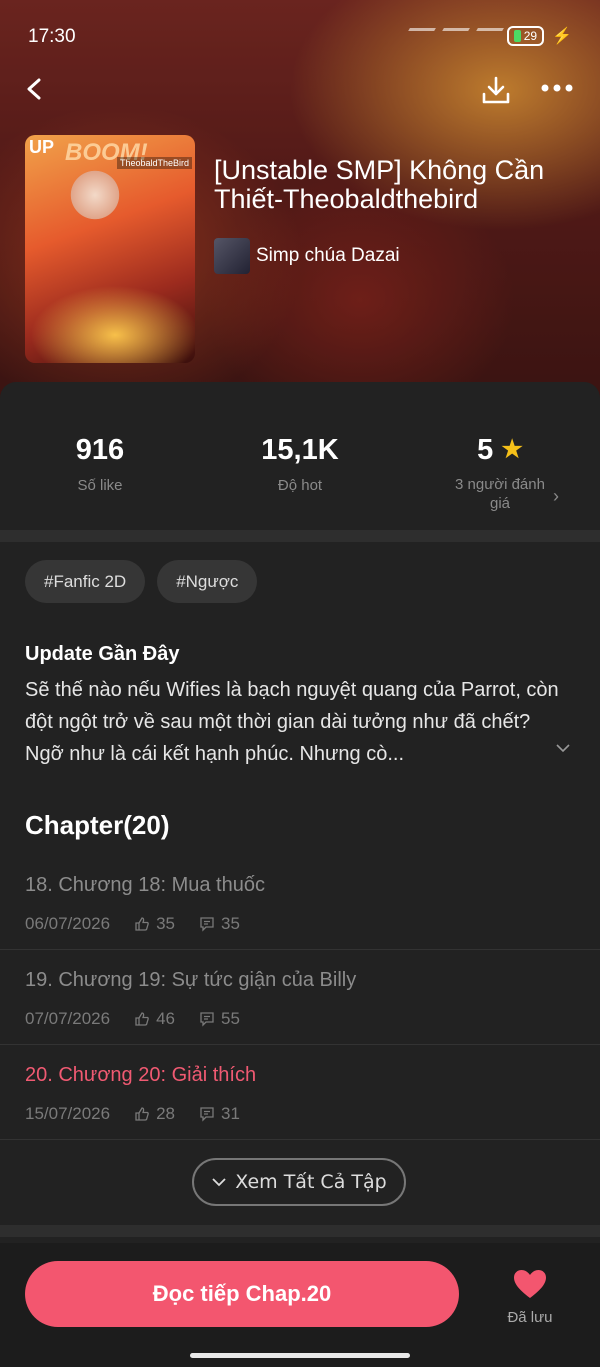 The image size is (600, 1367). I want to click on update-heading: Update Gần Đây, so click(102, 654).